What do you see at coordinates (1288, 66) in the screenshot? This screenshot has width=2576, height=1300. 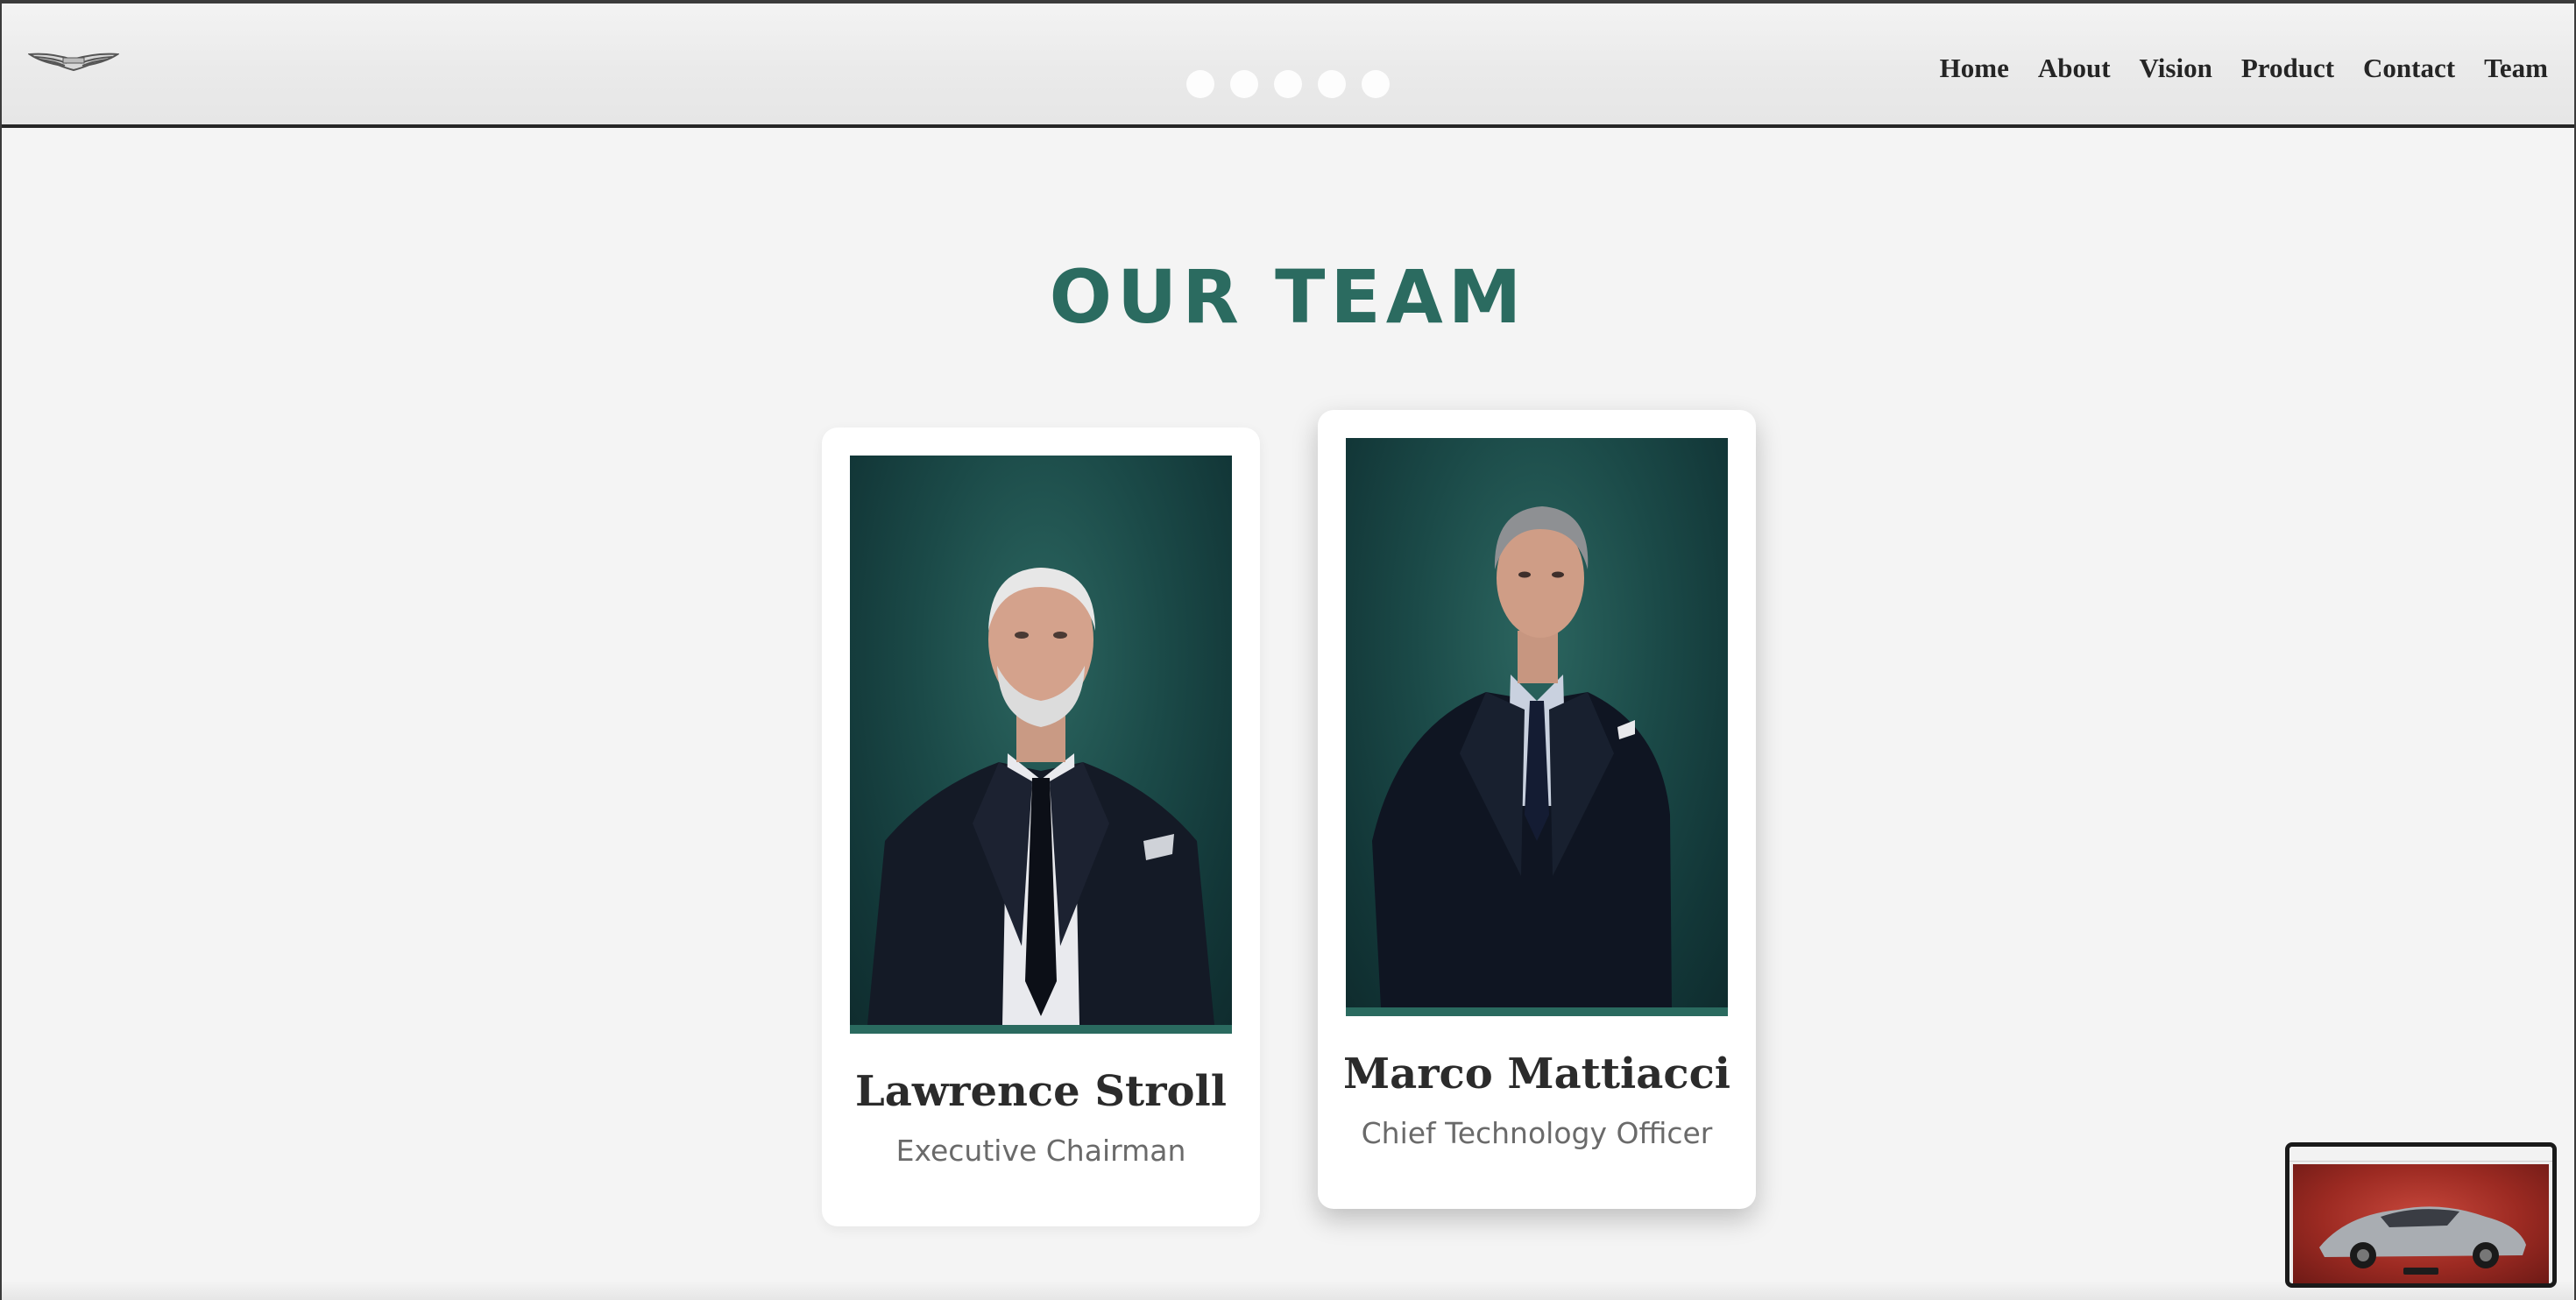 I see `site-header: Home About Vision Product Contact Team` at bounding box center [1288, 66].